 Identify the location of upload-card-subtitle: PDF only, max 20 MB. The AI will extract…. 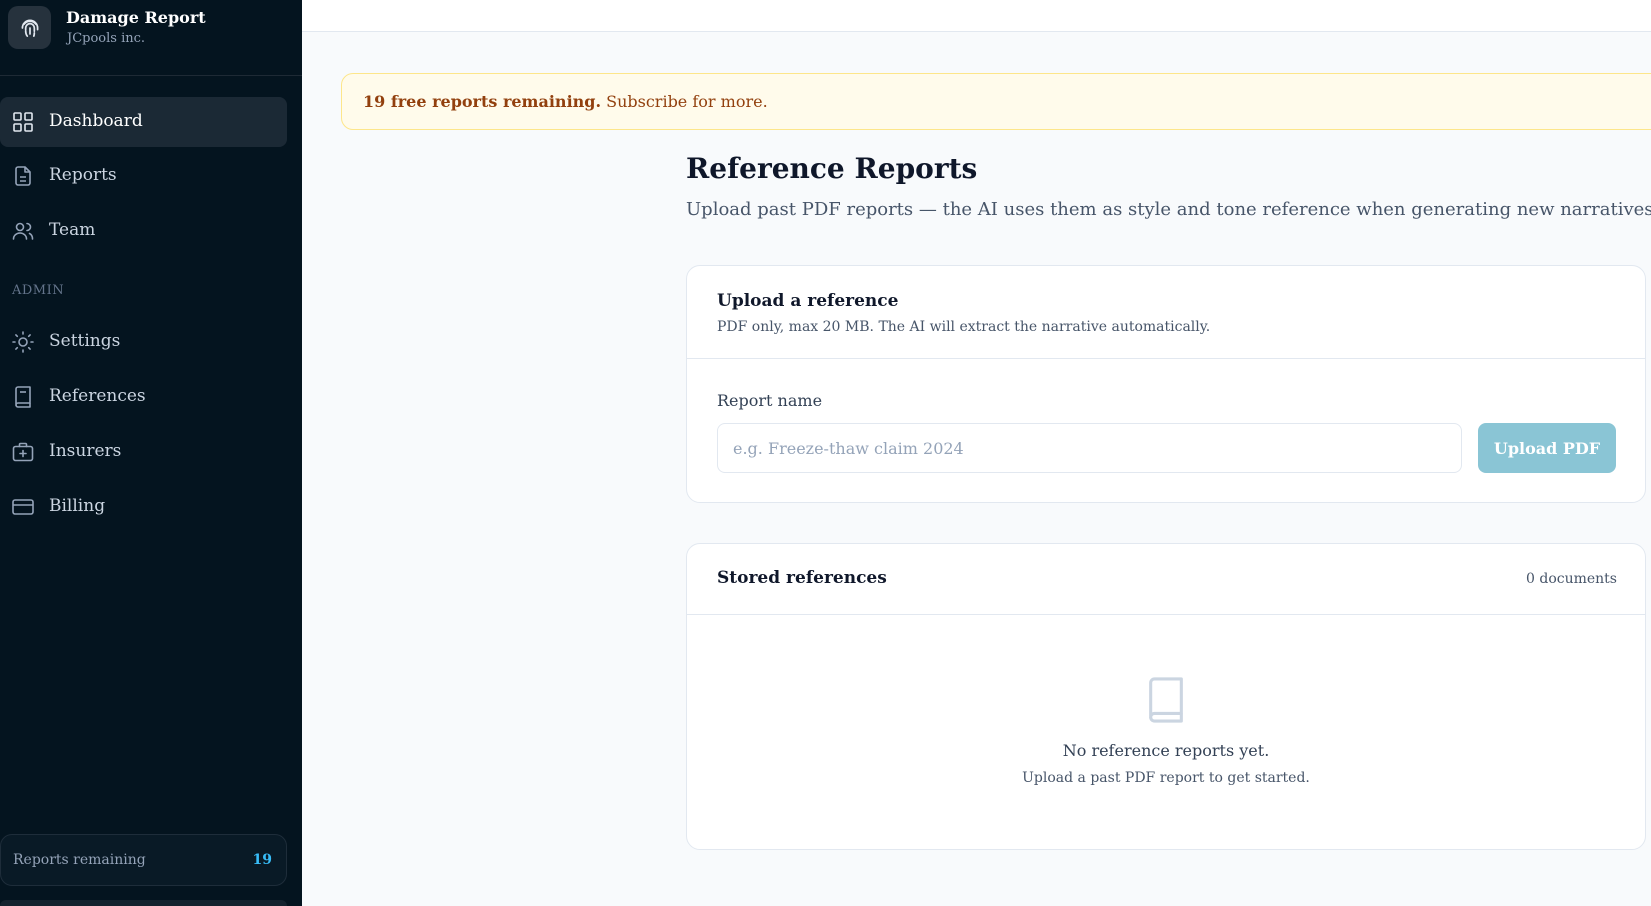
(964, 327).